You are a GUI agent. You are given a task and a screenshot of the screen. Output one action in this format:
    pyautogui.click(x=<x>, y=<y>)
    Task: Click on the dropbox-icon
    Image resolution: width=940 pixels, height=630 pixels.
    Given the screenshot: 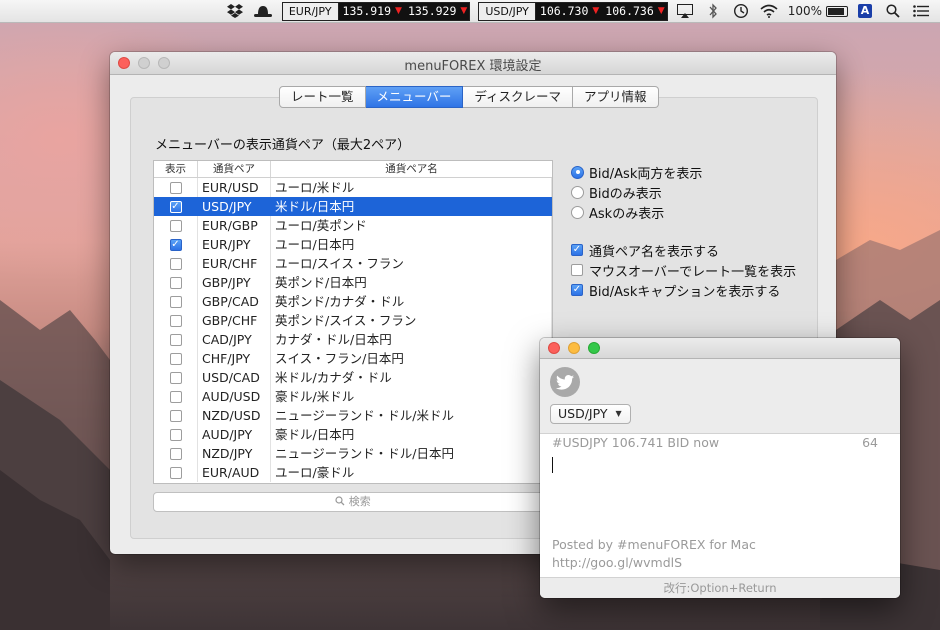 What is the action you would take?
    pyautogui.click(x=235, y=11)
    